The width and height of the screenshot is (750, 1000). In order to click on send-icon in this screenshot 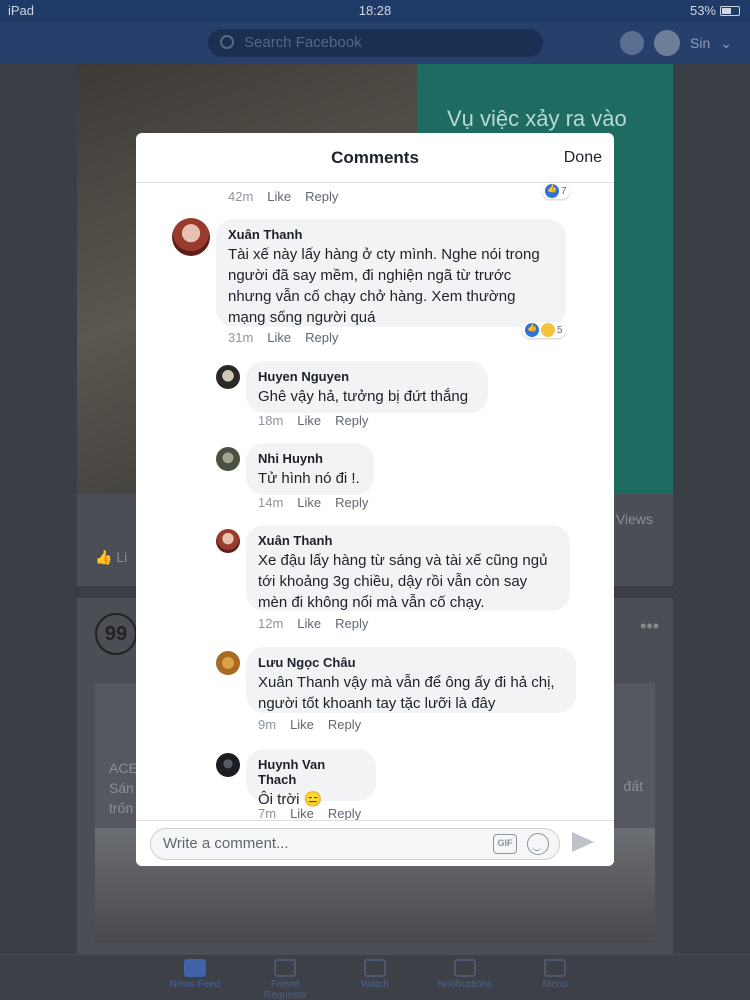, I will do `click(583, 842)`.